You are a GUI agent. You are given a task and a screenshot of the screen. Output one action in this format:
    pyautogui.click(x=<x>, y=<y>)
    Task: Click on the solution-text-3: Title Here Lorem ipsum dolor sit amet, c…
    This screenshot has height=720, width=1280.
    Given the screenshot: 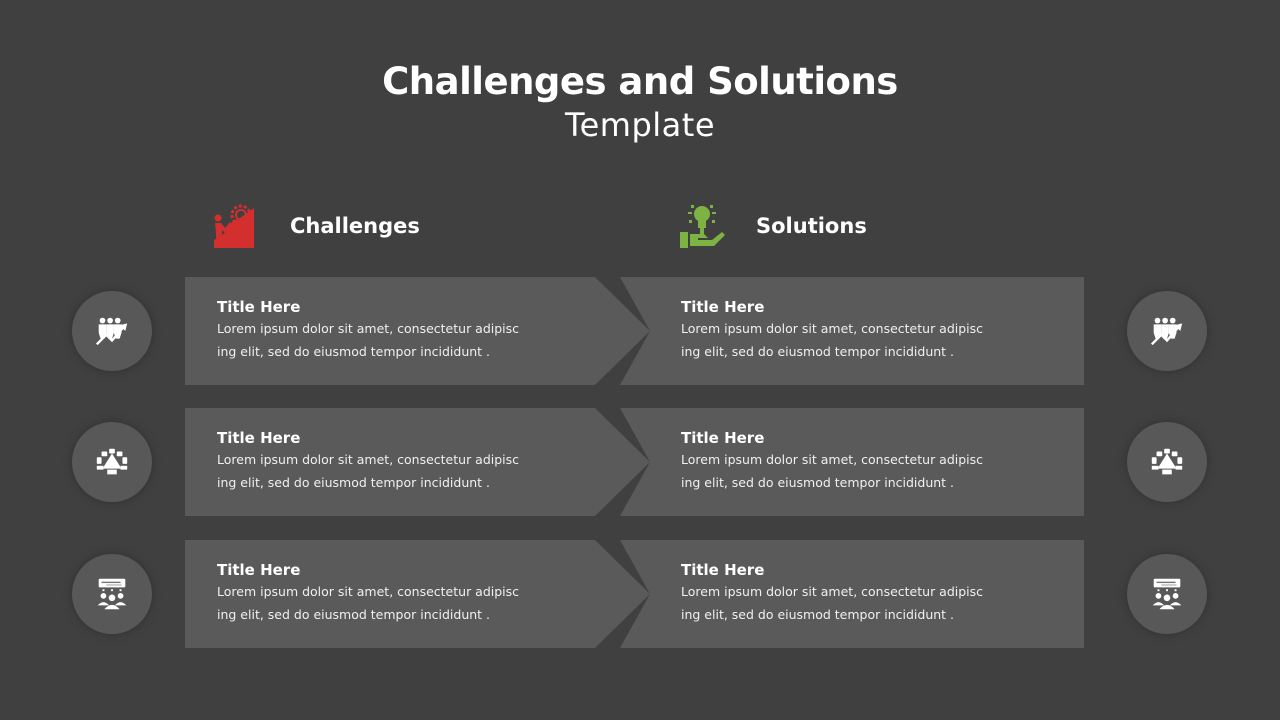 What is the action you would take?
    pyautogui.click(x=861, y=593)
    